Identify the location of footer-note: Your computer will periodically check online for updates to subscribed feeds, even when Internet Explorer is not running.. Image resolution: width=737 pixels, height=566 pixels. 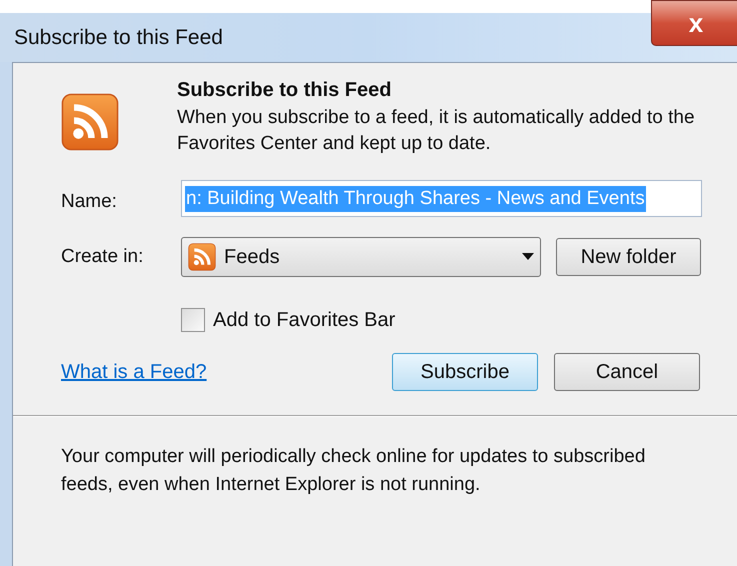
(353, 471).